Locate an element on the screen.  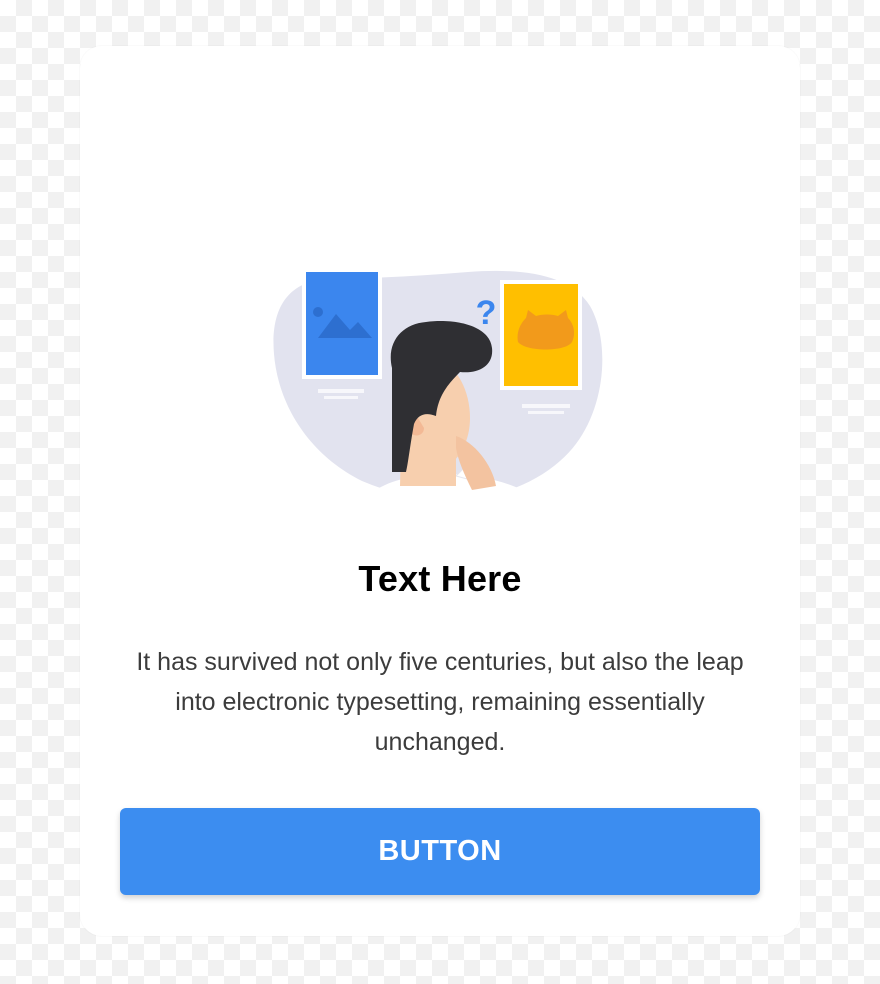
question-mark-icon: ? is located at coordinates (486, 313).